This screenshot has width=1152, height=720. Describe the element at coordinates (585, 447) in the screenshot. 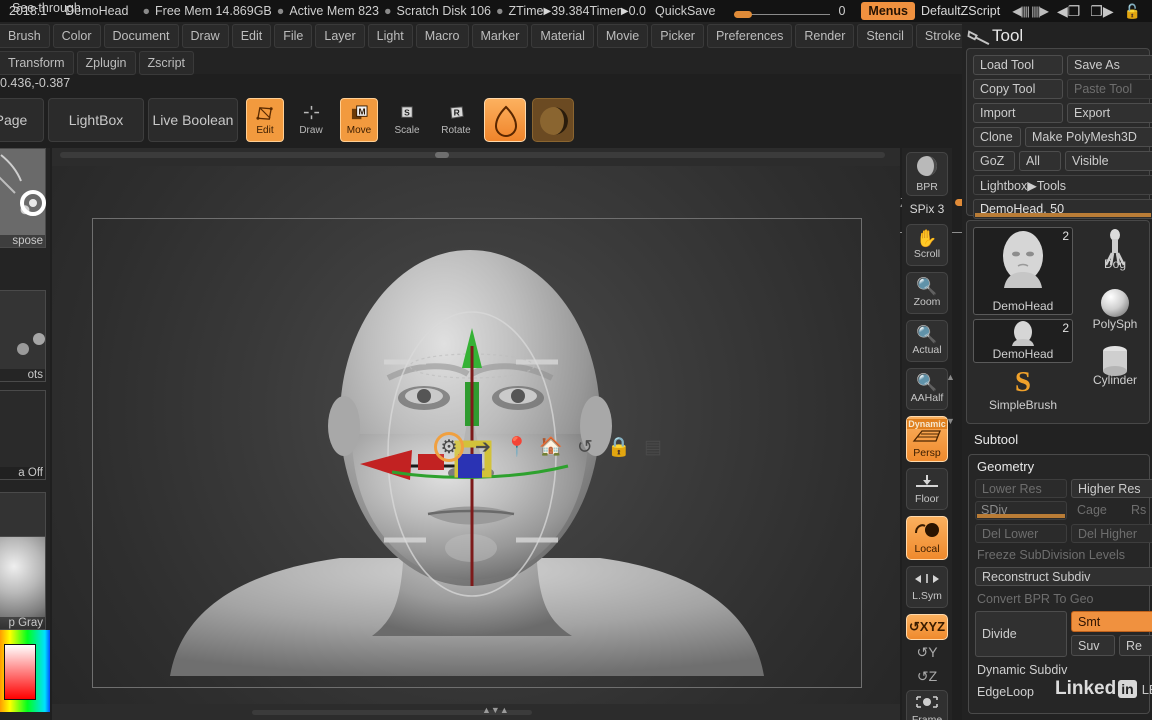

I see `rotate-reset-icon: ↺` at that location.